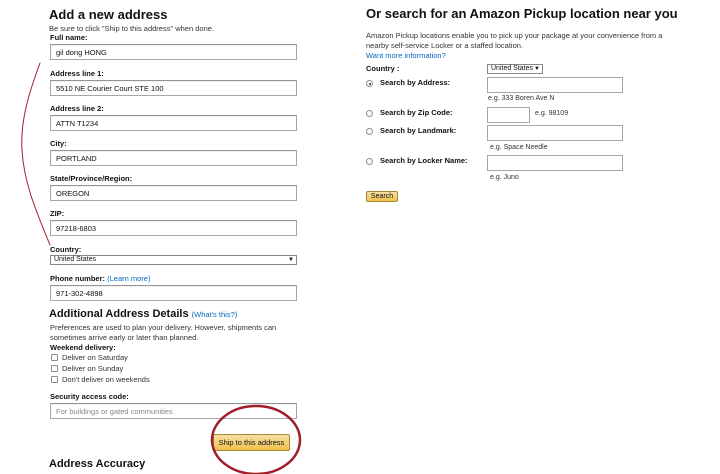  What do you see at coordinates (256, 439) in the screenshot?
I see `annotation-circle-mark` at bounding box center [256, 439].